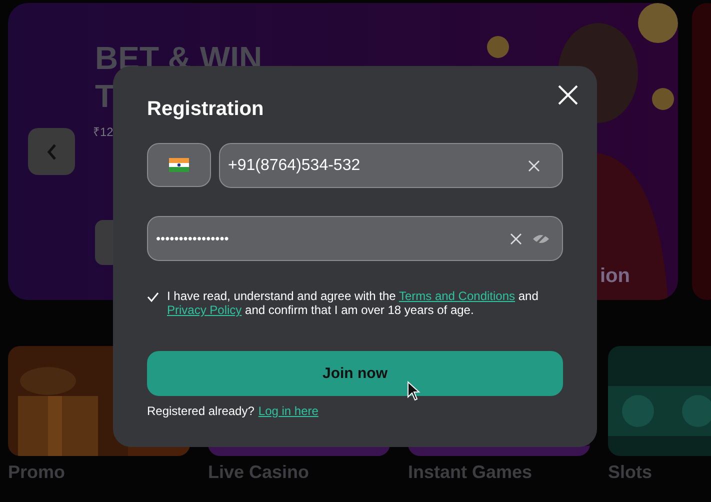  I want to click on agreement-text: I have read, understand and agree with the Terms and Conditions and Privacy Policy and confirm that I am over 18 years of age., so click(353, 303).